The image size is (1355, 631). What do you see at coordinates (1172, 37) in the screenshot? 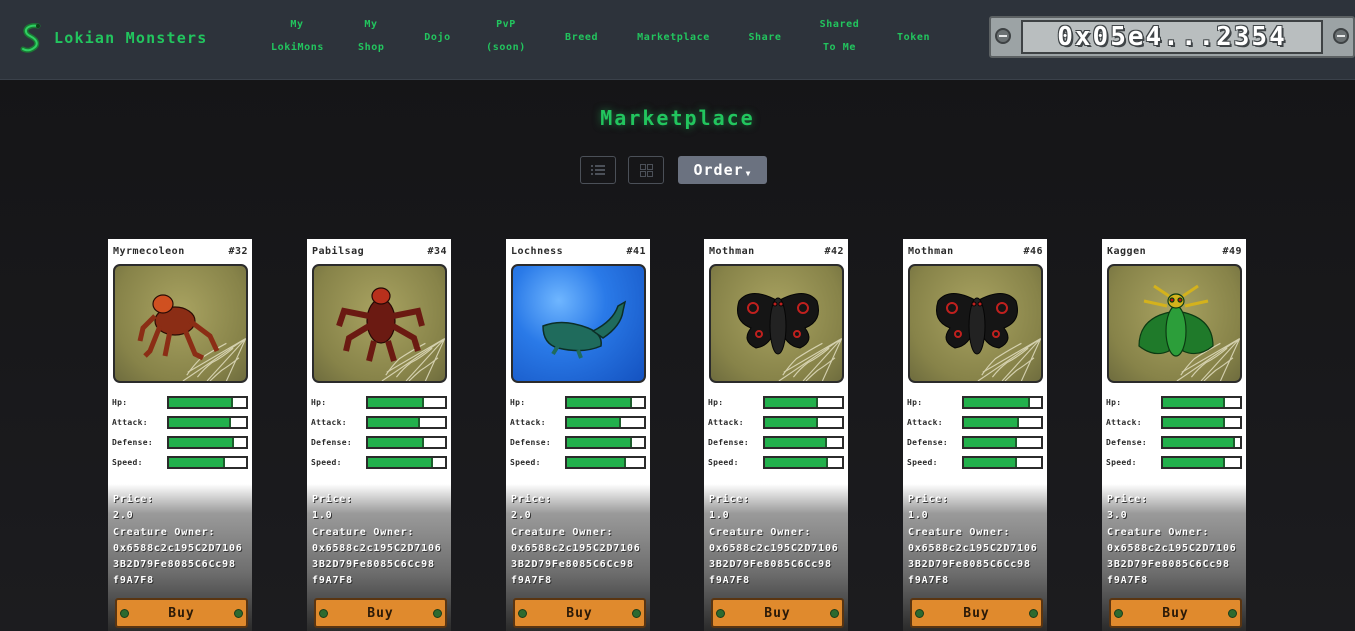
I see `wallet-address-button: 0x05e4...2354` at bounding box center [1172, 37].